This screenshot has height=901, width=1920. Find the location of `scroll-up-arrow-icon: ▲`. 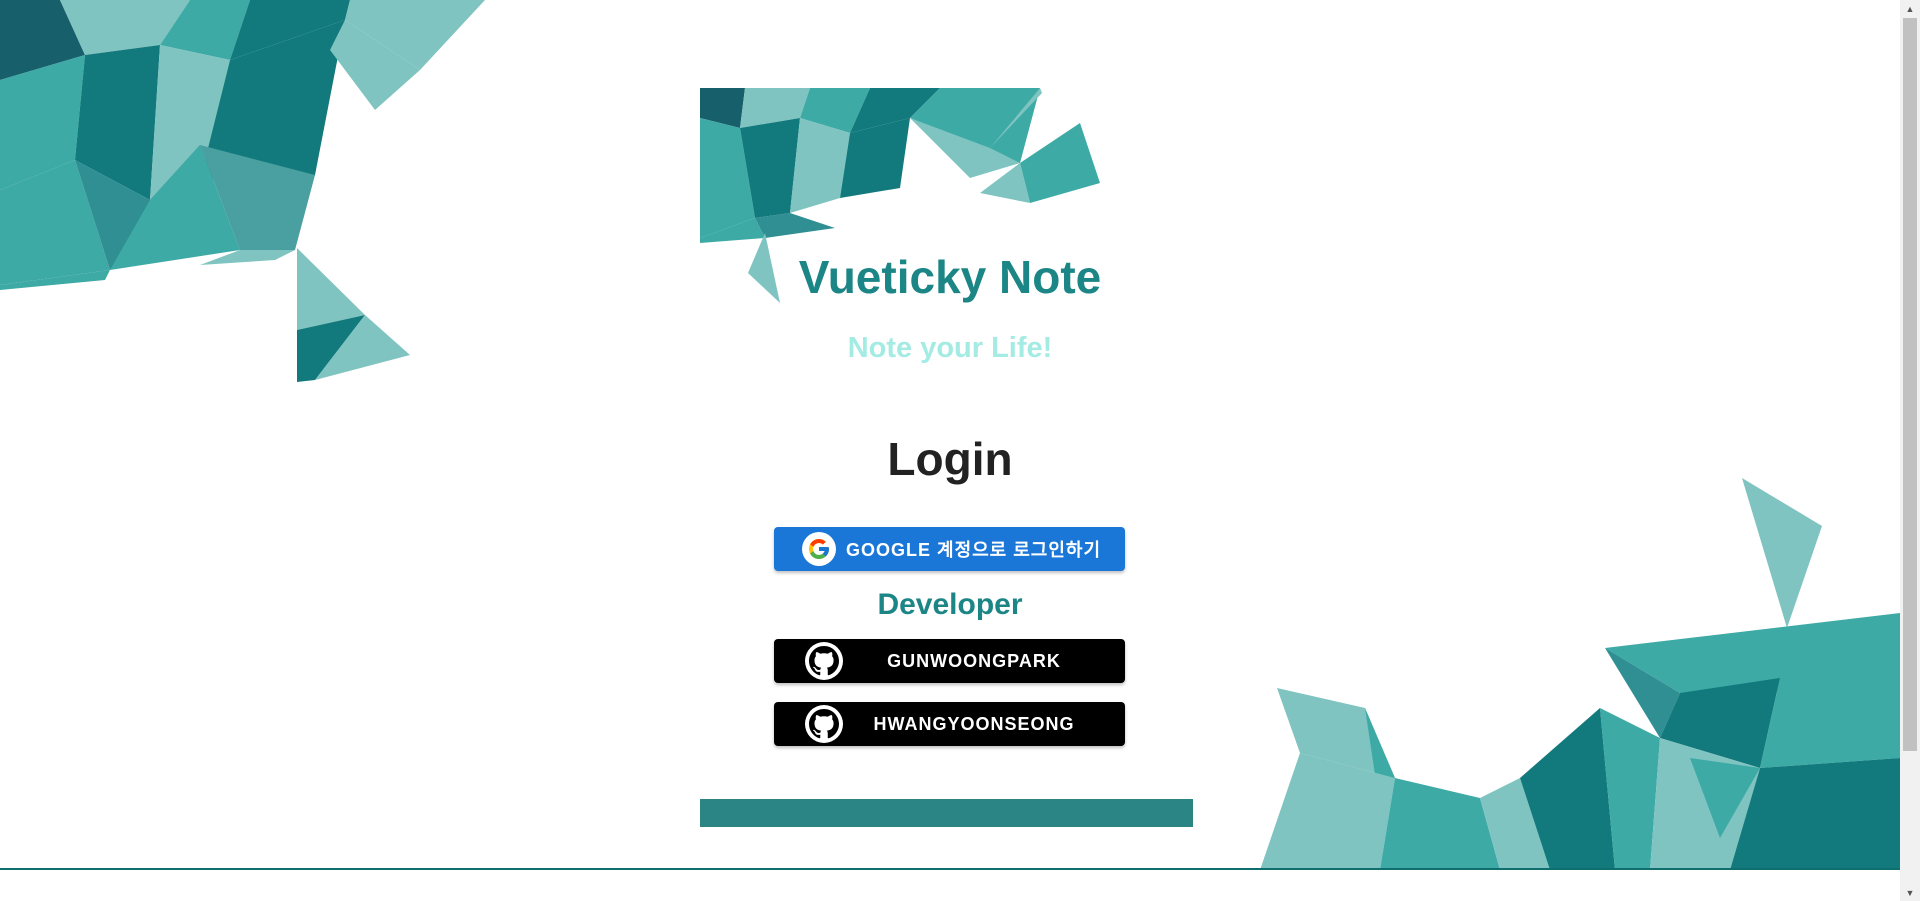

scroll-up-arrow-icon: ▲ is located at coordinates (1910, 8).